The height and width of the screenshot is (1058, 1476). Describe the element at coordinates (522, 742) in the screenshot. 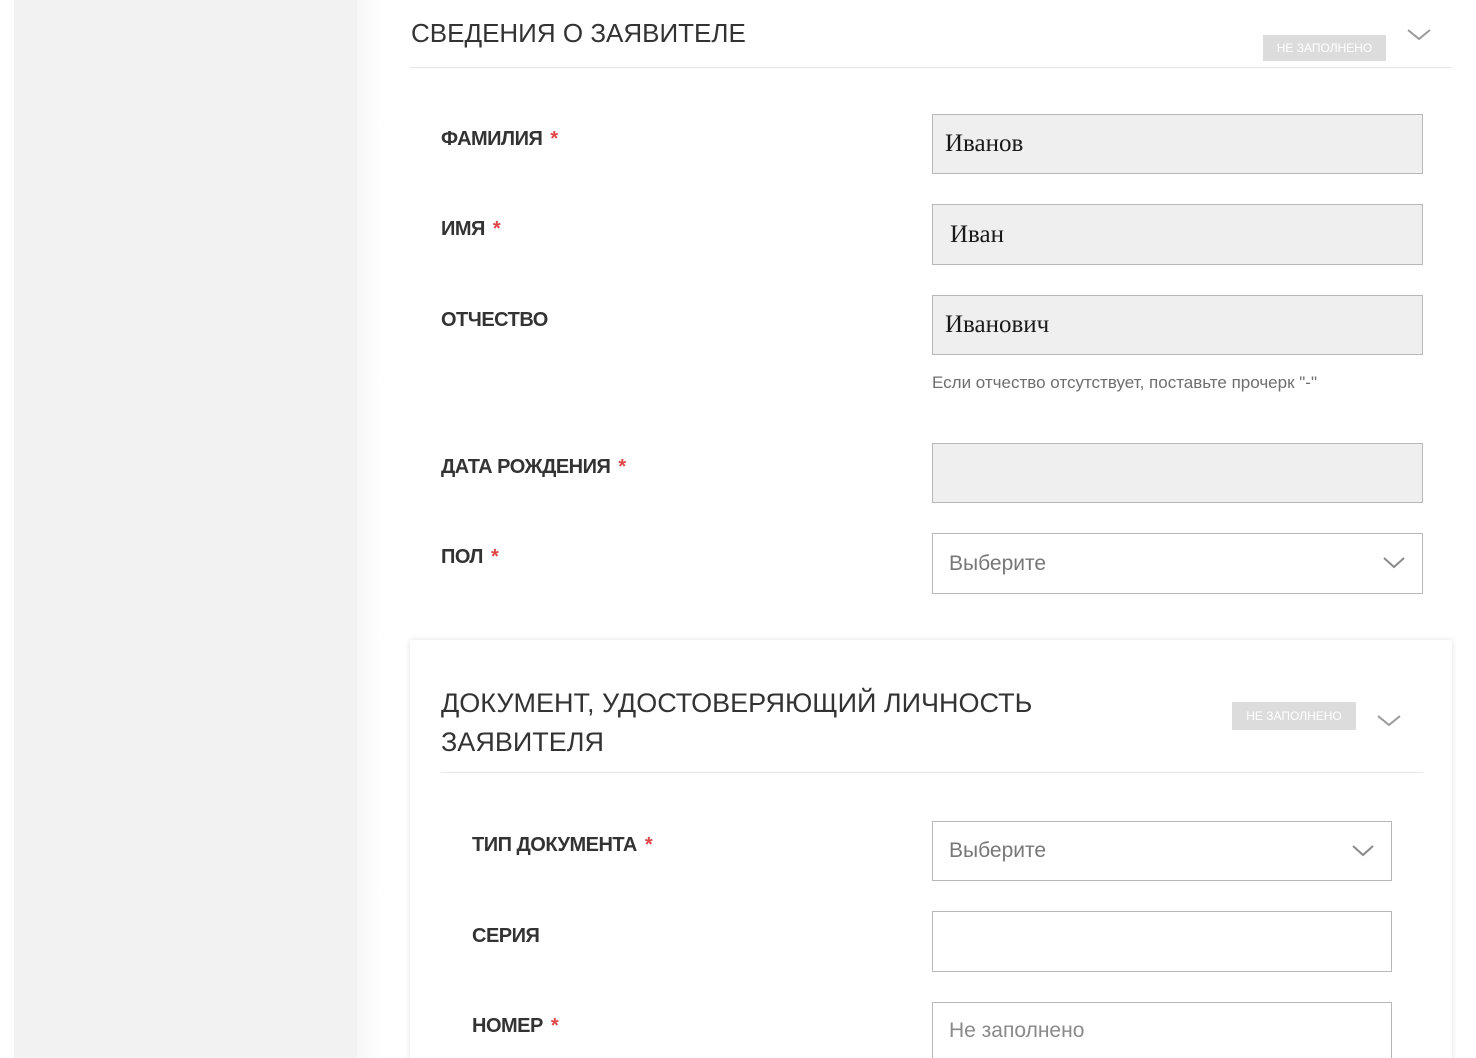

I see `identity-document-title-line2: ЗАЯВИТЕЛЯ` at that location.